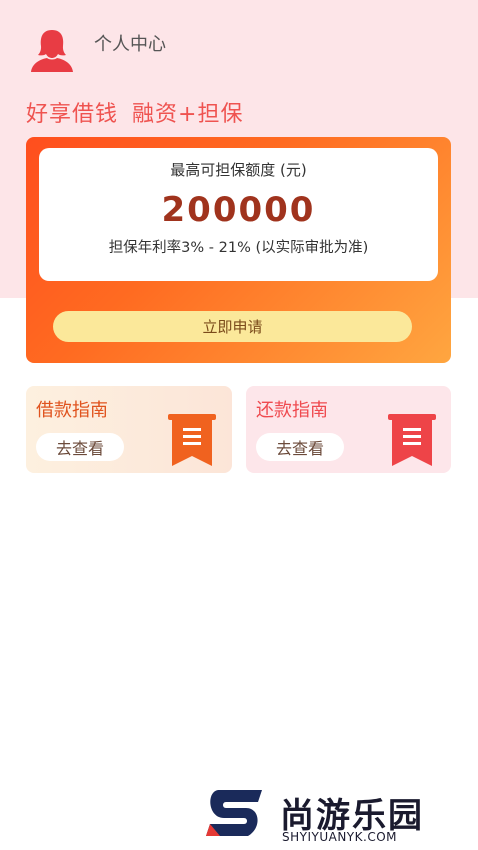  I want to click on repay-guide-view-button: 去查看, so click(300, 447).